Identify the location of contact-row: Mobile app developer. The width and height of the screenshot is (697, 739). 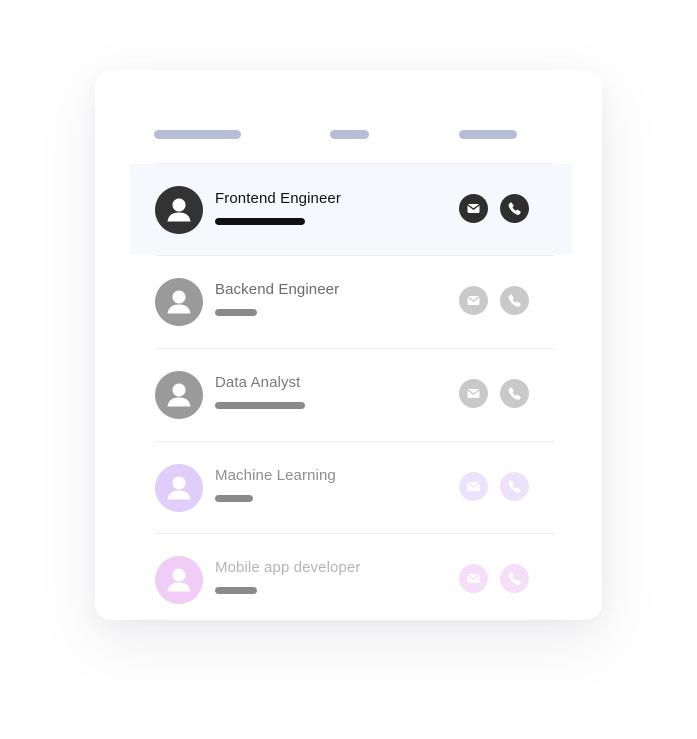
(348, 577).